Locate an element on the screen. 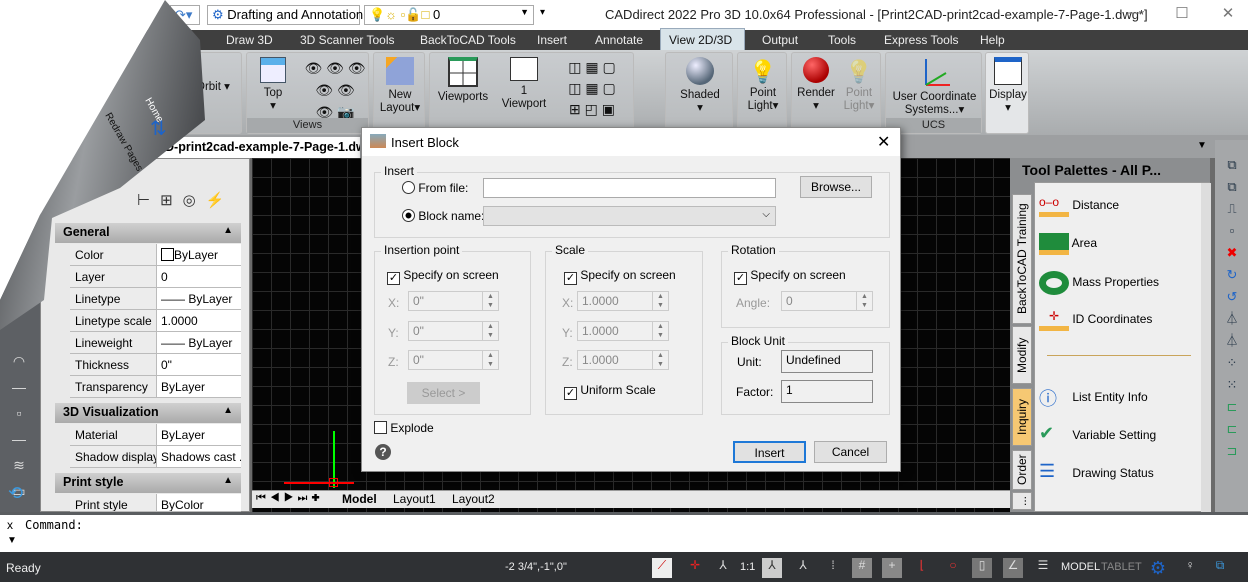 The height and width of the screenshot is (582, 1248). ortho-icon: ⟋ is located at coordinates (662, 568).